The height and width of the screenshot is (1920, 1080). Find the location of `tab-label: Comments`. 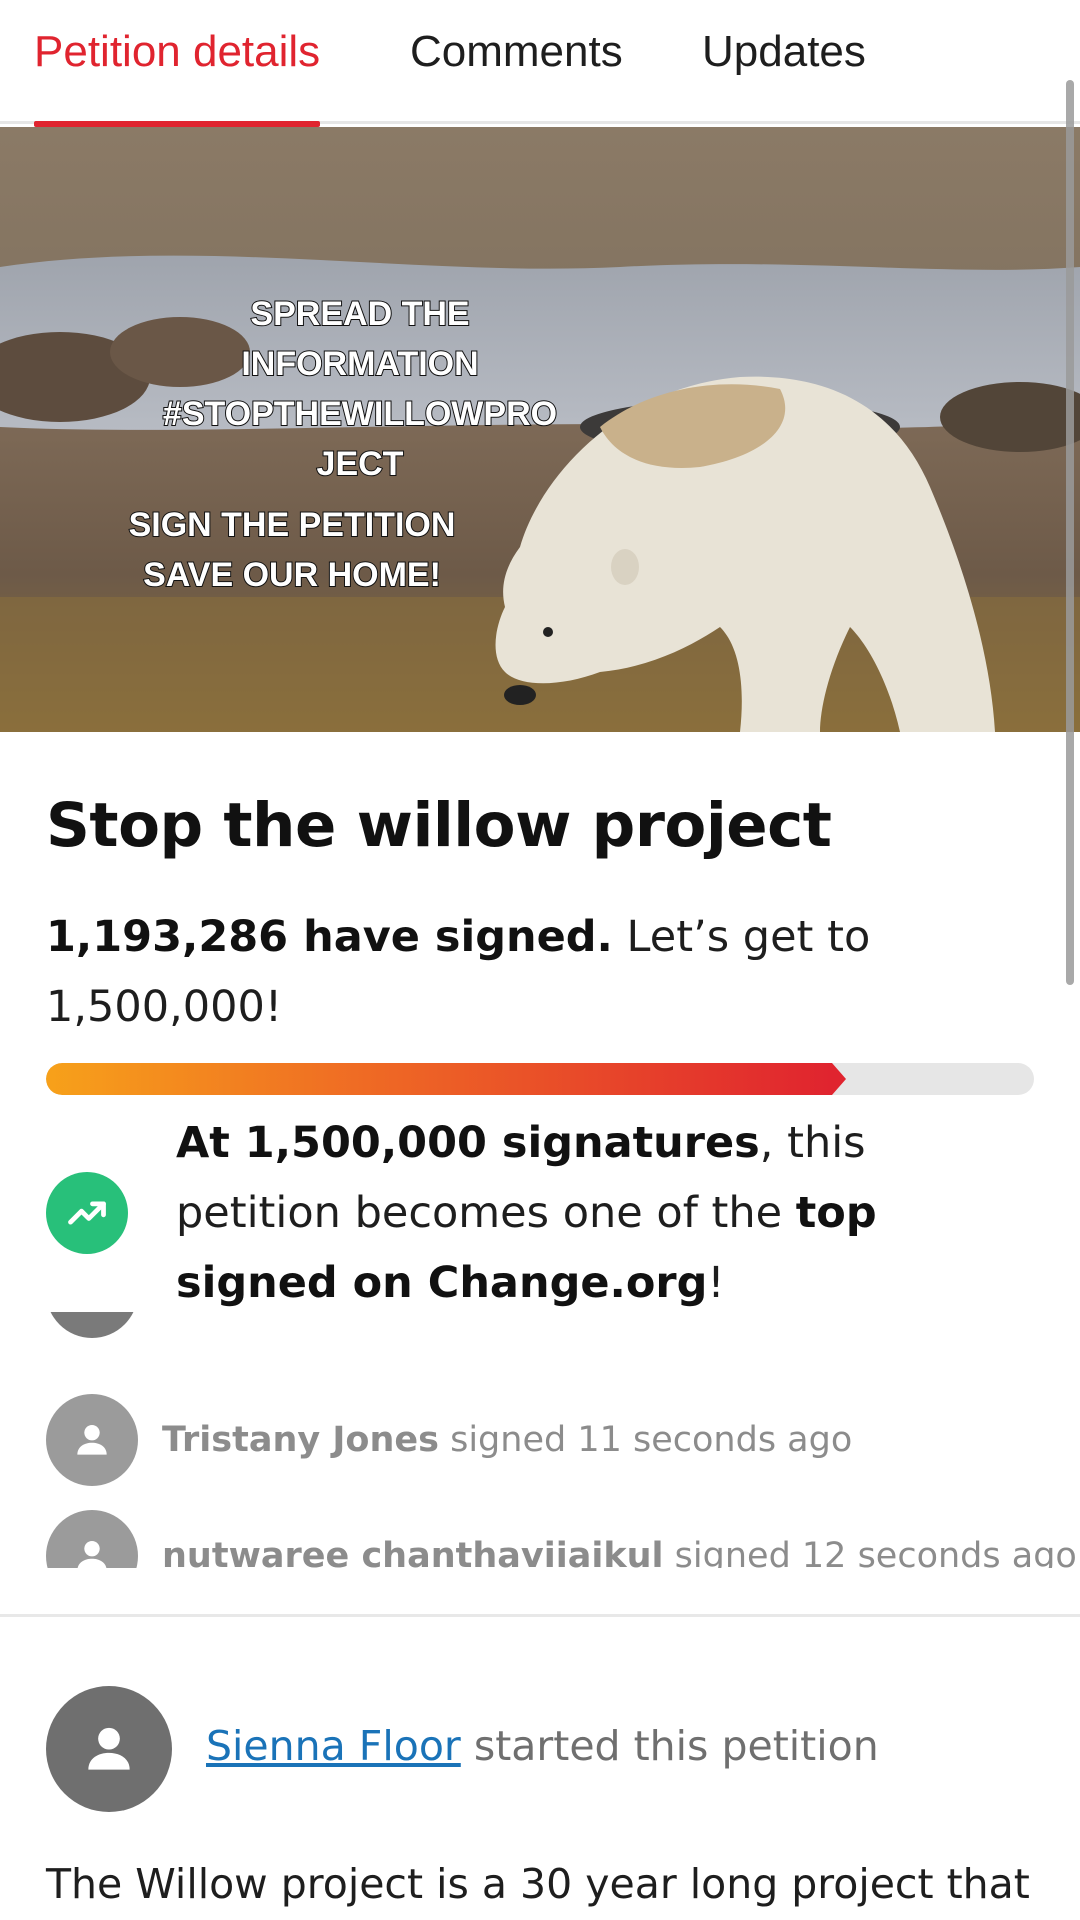

tab-label: Comments is located at coordinates (516, 51).